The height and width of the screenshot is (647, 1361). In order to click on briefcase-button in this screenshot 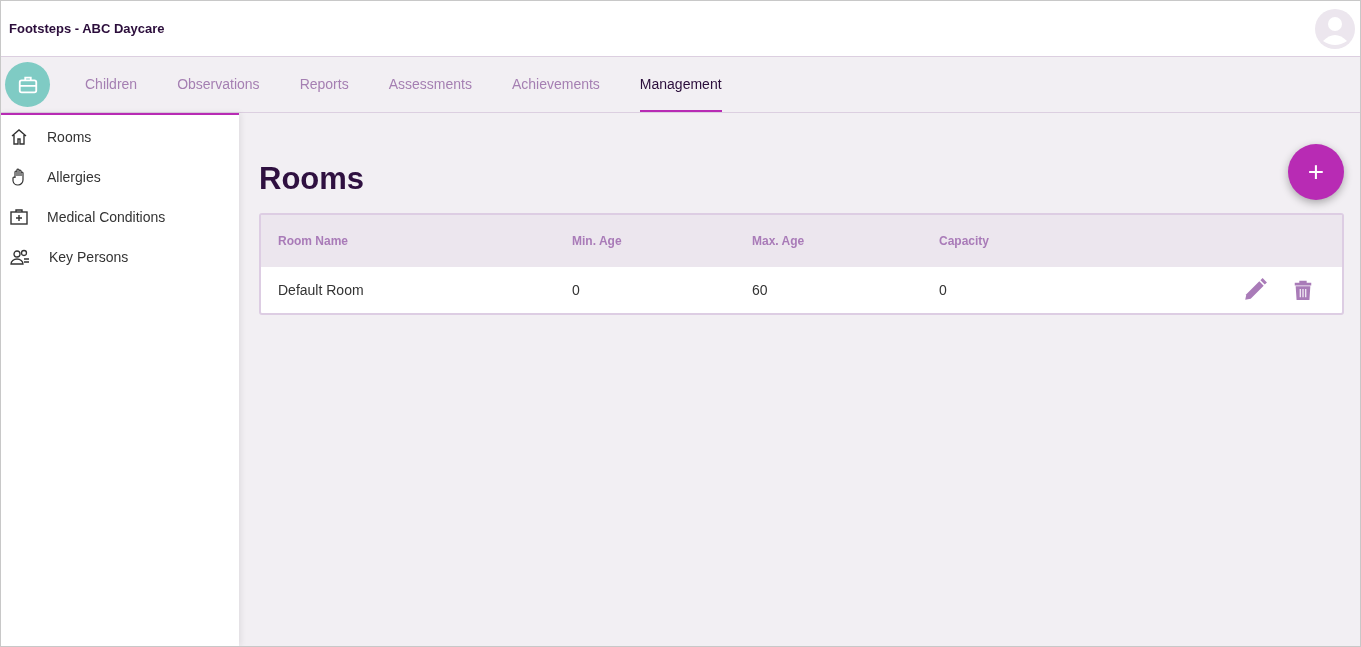, I will do `click(27, 84)`.